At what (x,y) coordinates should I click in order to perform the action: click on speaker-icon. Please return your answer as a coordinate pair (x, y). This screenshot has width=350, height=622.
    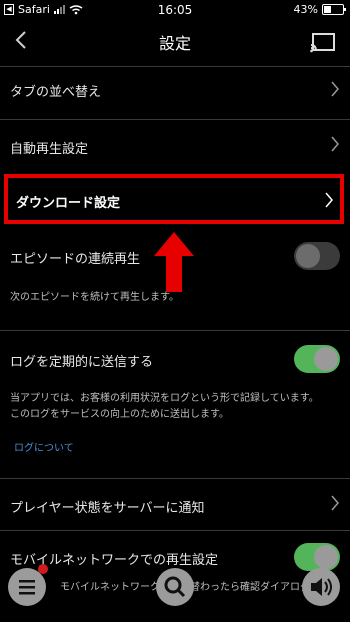
    Looking at the image, I should click on (321, 587).